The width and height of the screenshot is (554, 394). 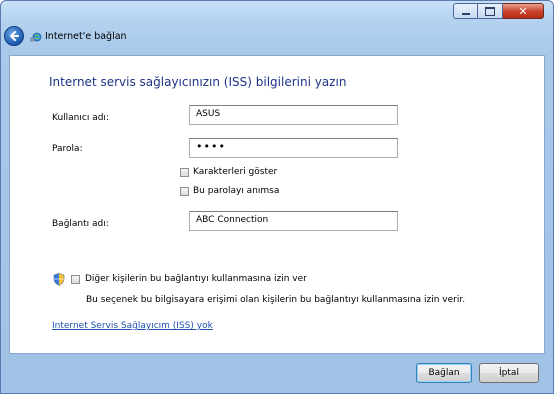 I want to click on allow-others-checkbox, so click(x=75, y=279).